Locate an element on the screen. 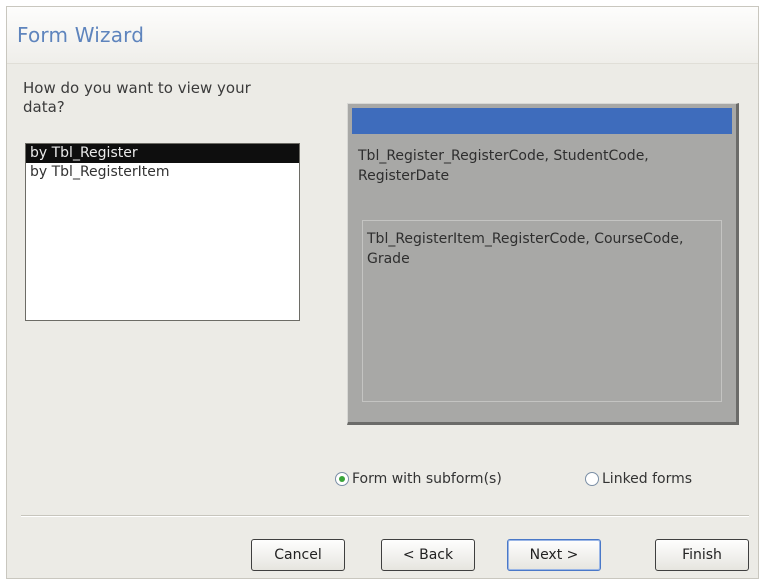 This screenshot has height=585, width=765. form-with-subforms-option: Form with subform(s) is located at coordinates (418, 479).